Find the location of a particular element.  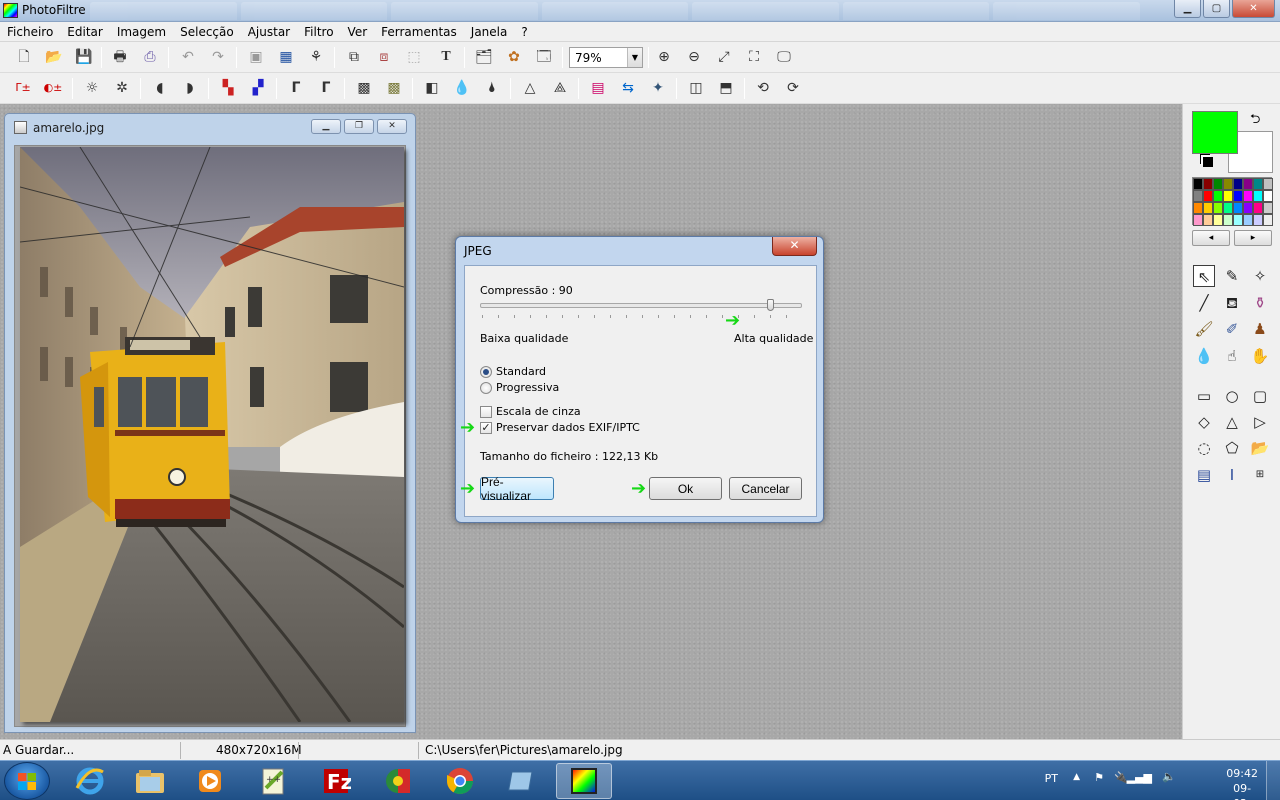

cancel-button: Cancelar is located at coordinates (765, 488).